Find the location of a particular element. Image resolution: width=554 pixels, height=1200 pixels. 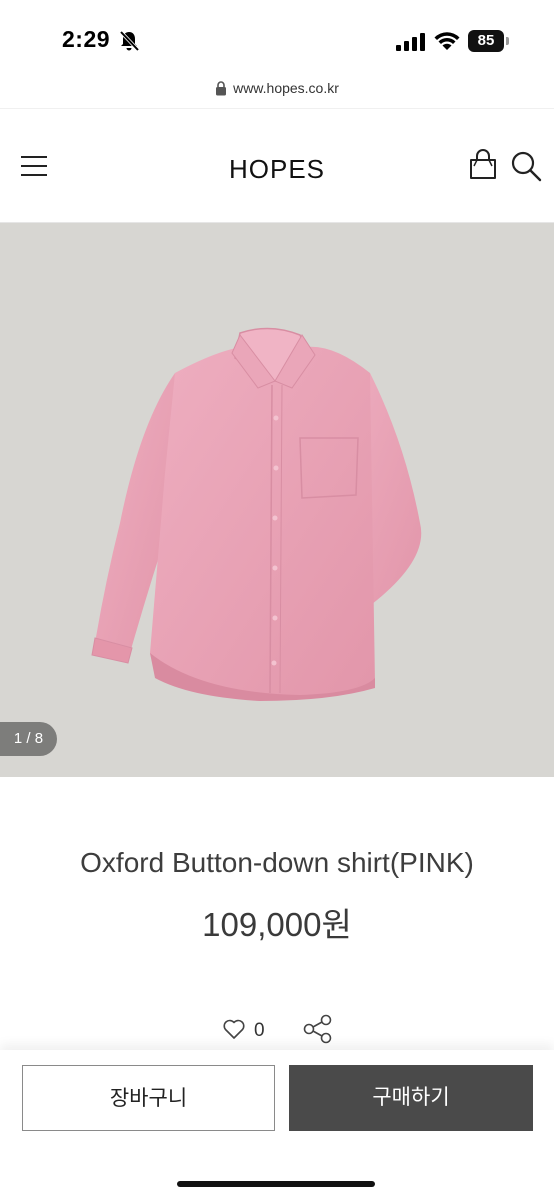

like-count: 0 is located at coordinates (259, 1030).